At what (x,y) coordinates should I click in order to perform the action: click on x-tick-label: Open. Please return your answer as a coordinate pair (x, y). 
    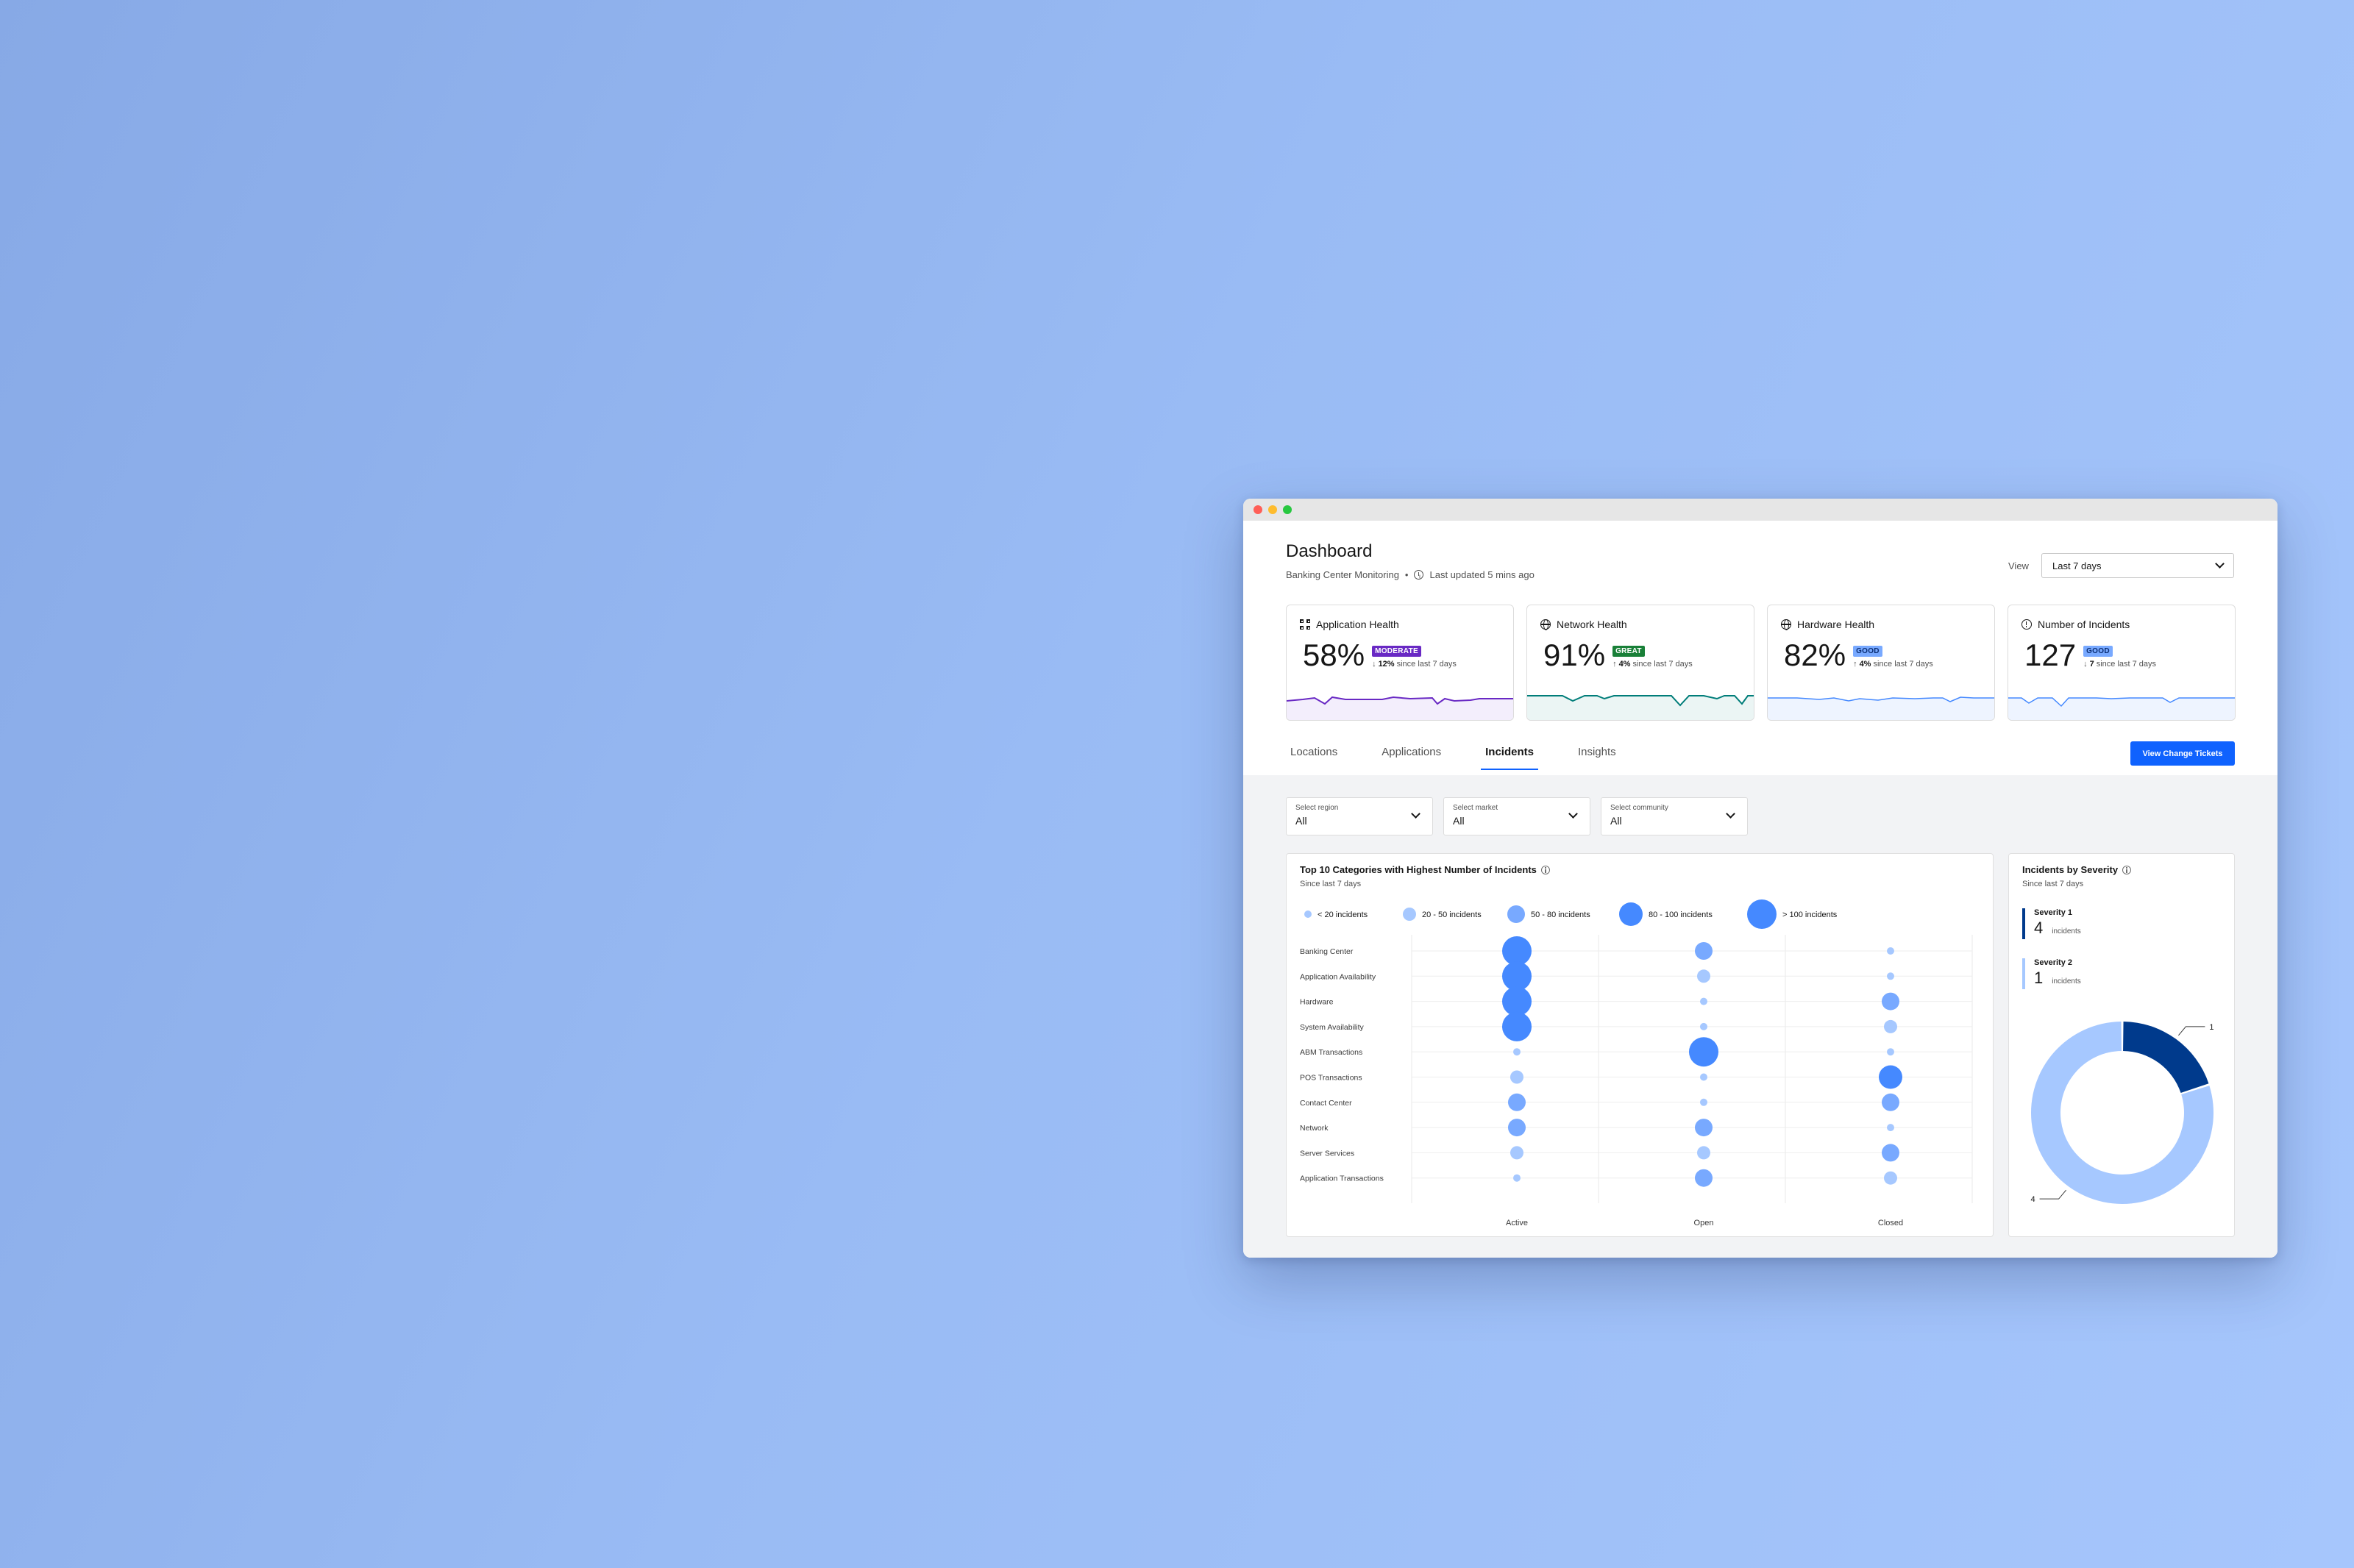
    Looking at the image, I should click on (1704, 1223).